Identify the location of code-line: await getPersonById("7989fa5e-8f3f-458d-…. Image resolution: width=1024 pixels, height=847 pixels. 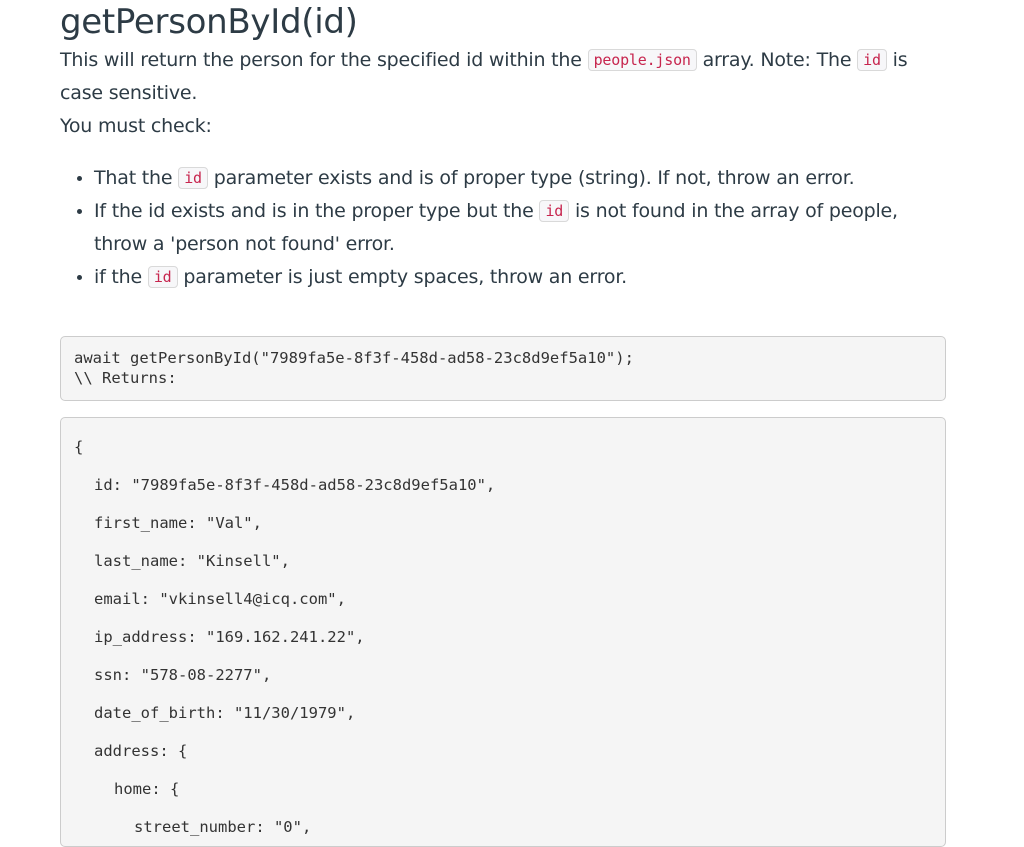
(354, 358).